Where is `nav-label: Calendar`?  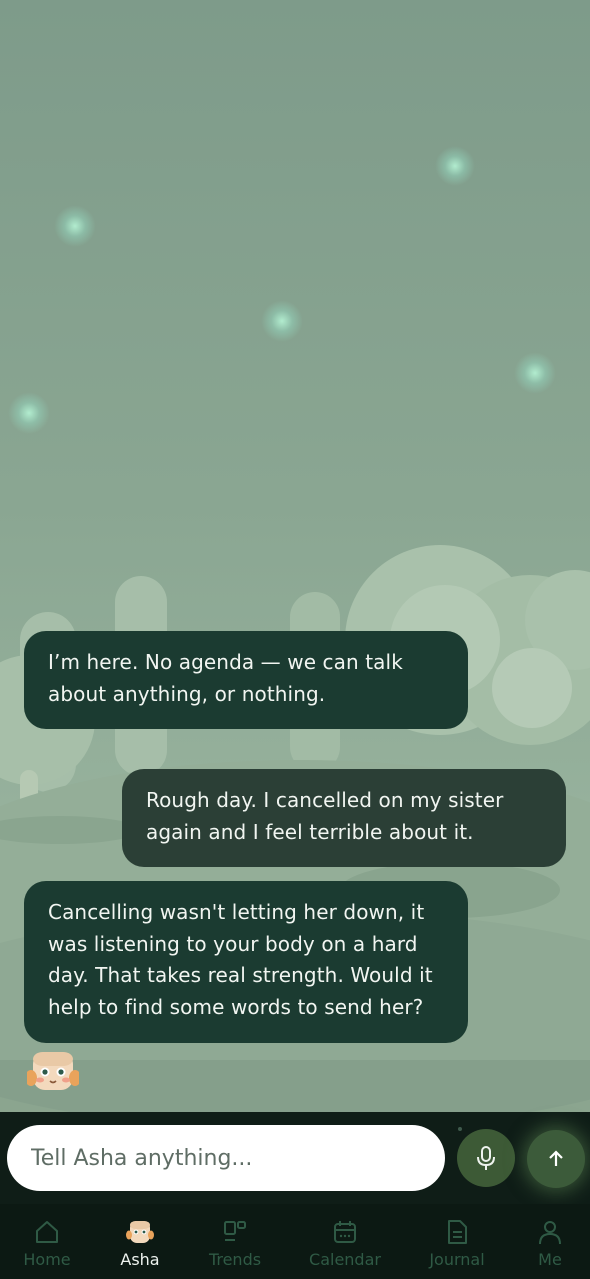
nav-label: Calendar is located at coordinates (345, 1259).